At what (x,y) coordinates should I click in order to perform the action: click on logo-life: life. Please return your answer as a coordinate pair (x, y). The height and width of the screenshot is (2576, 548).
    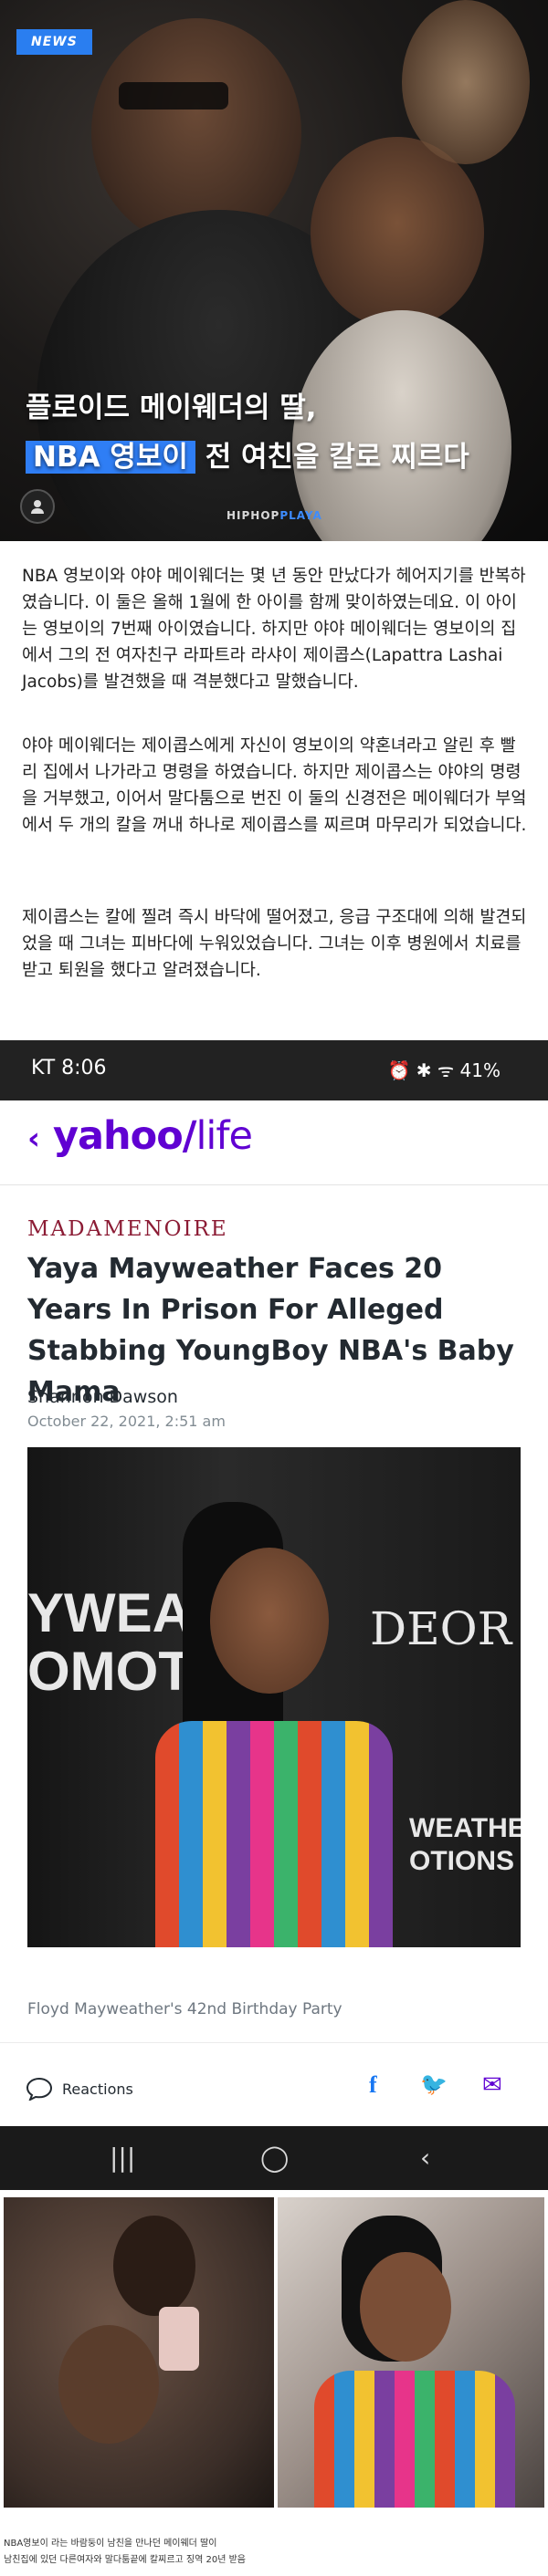
    Looking at the image, I should click on (223, 1136).